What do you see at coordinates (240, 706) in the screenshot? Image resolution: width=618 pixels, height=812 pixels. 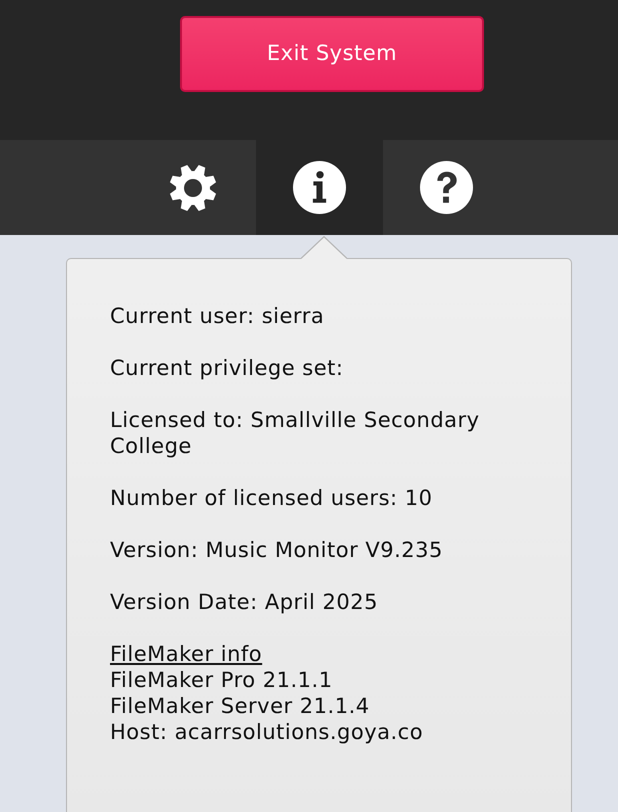 I see `version-text: FileMaker Server 21.1.4` at bounding box center [240, 706].